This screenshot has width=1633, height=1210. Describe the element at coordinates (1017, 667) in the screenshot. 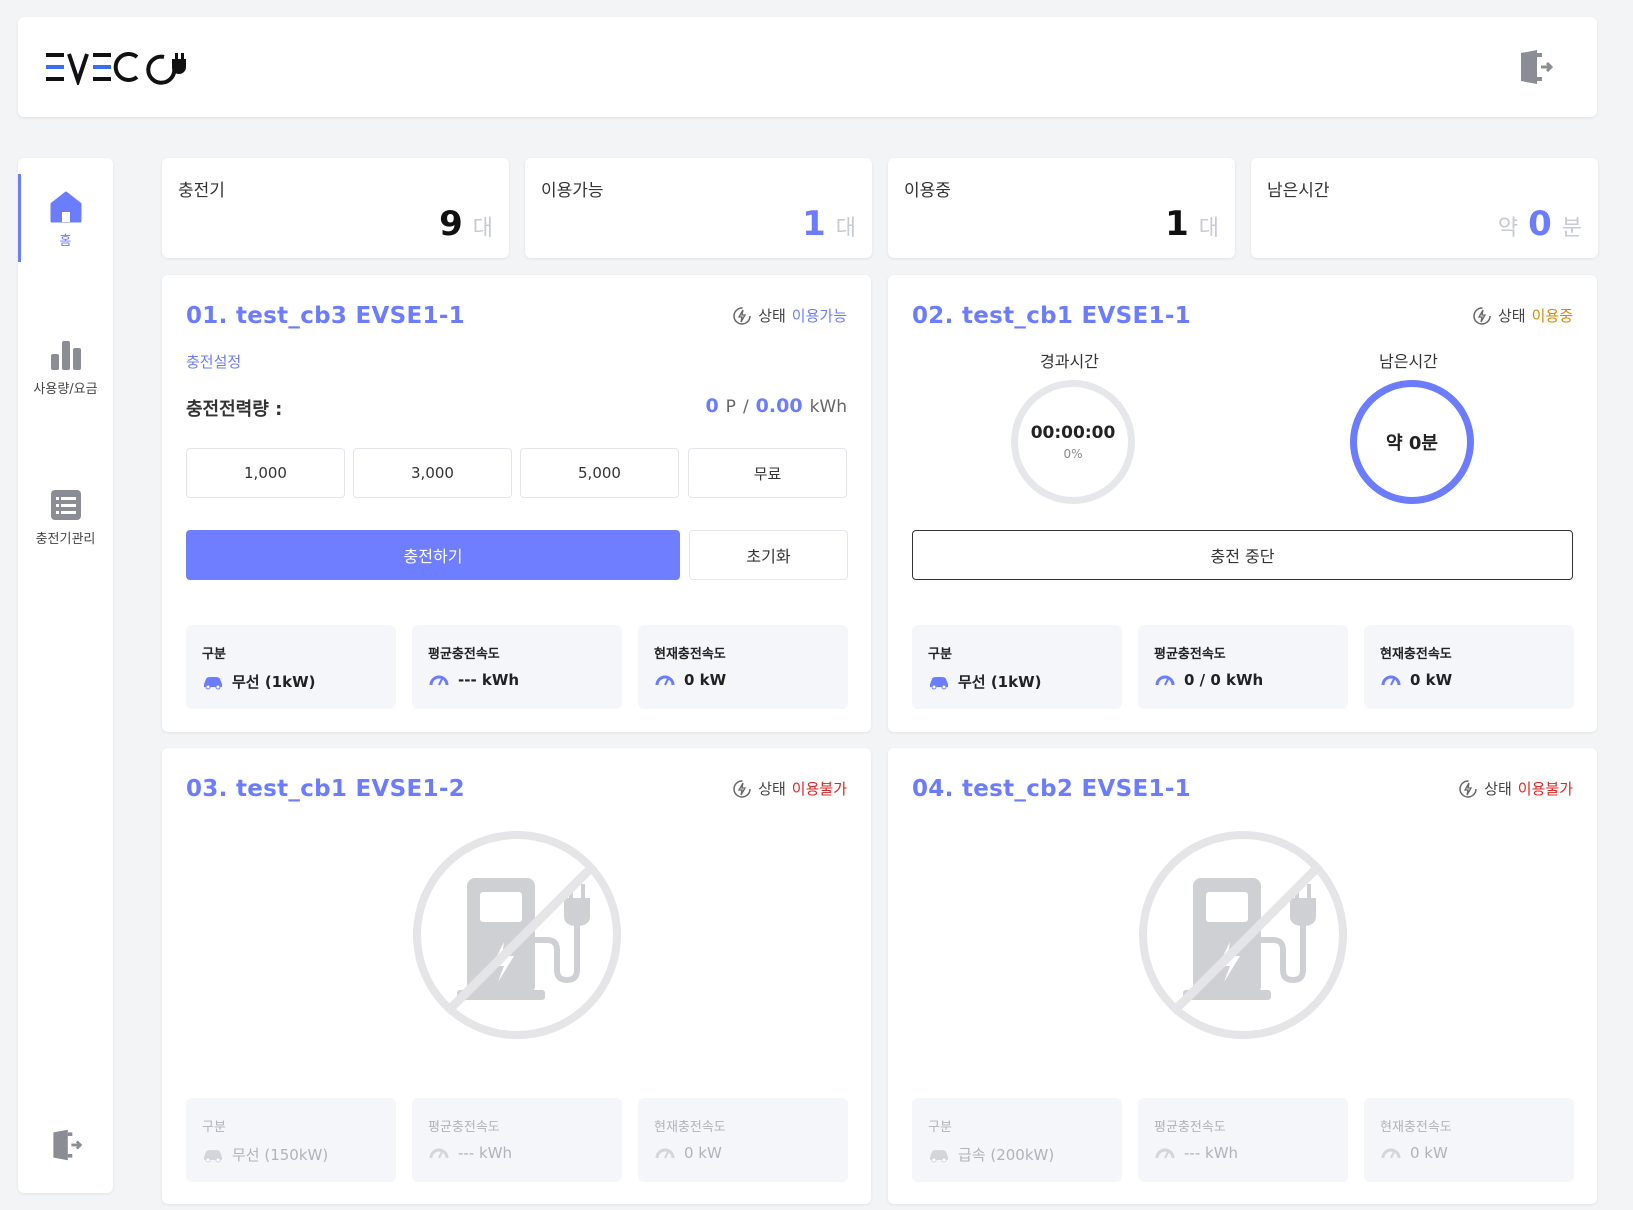

I see `info-type: 구분 무선 (1kW)` at that location.